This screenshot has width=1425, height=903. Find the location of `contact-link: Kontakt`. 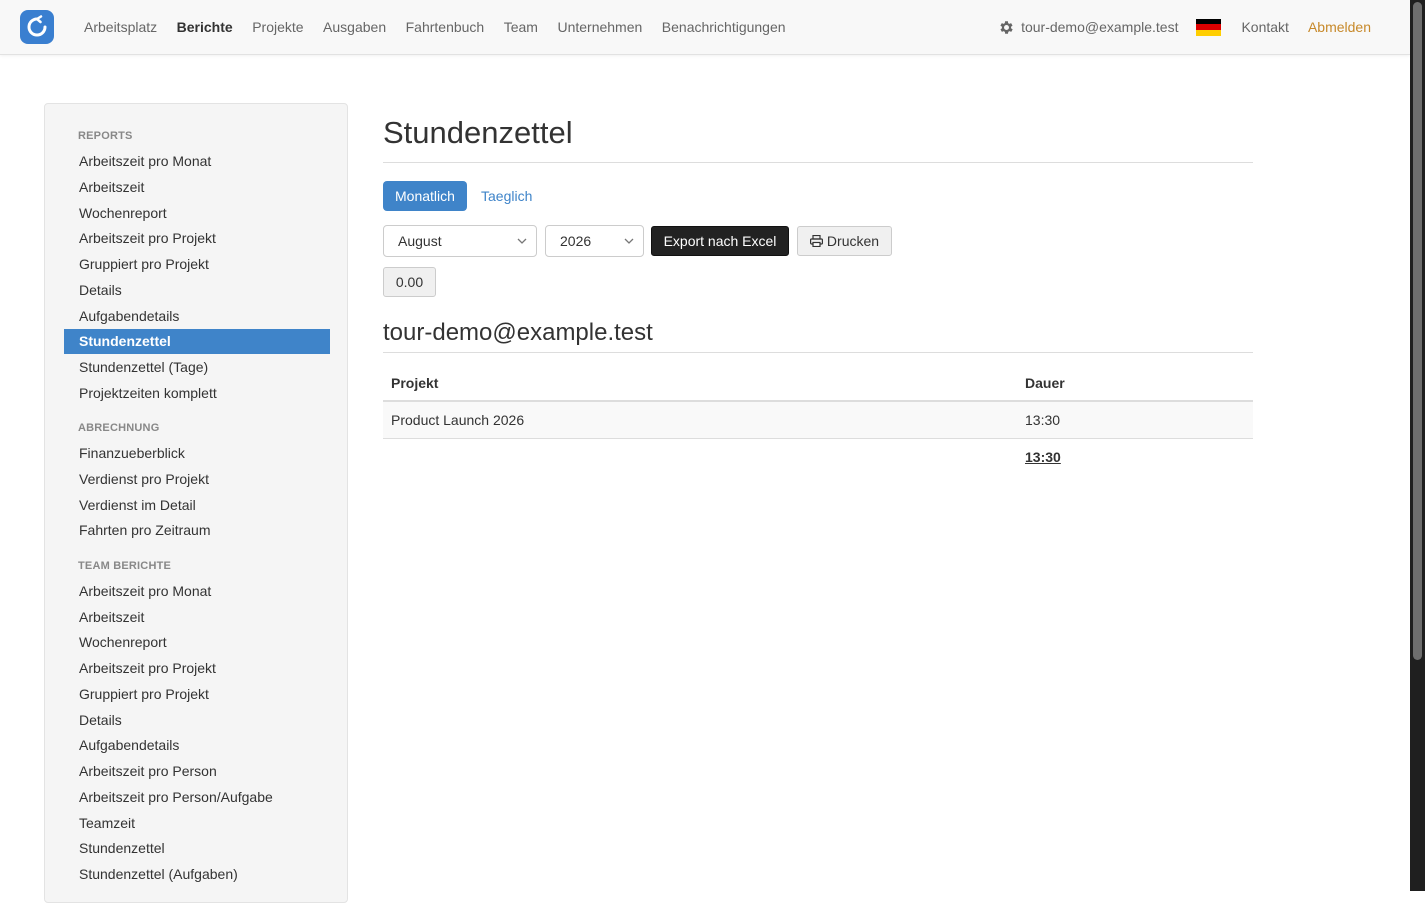

contact-link: Kontakt is located at coordinates (1264, 27).